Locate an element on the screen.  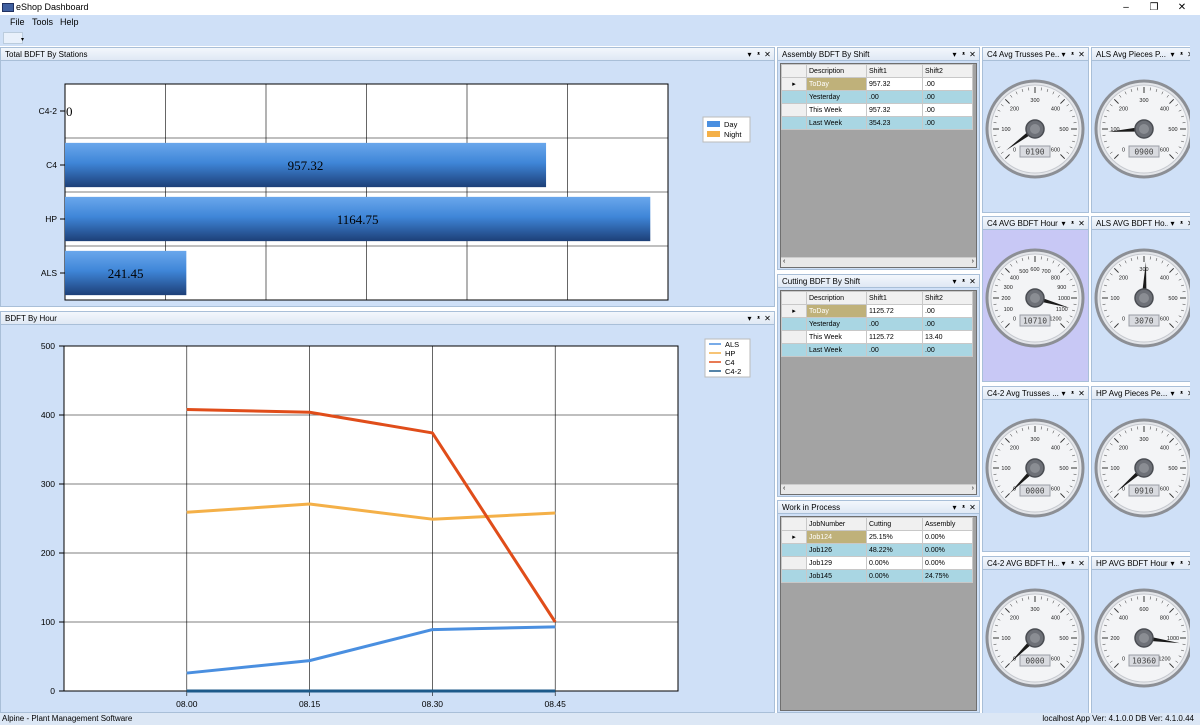
table-cell: Job124 is located at coordinates (836, 537).